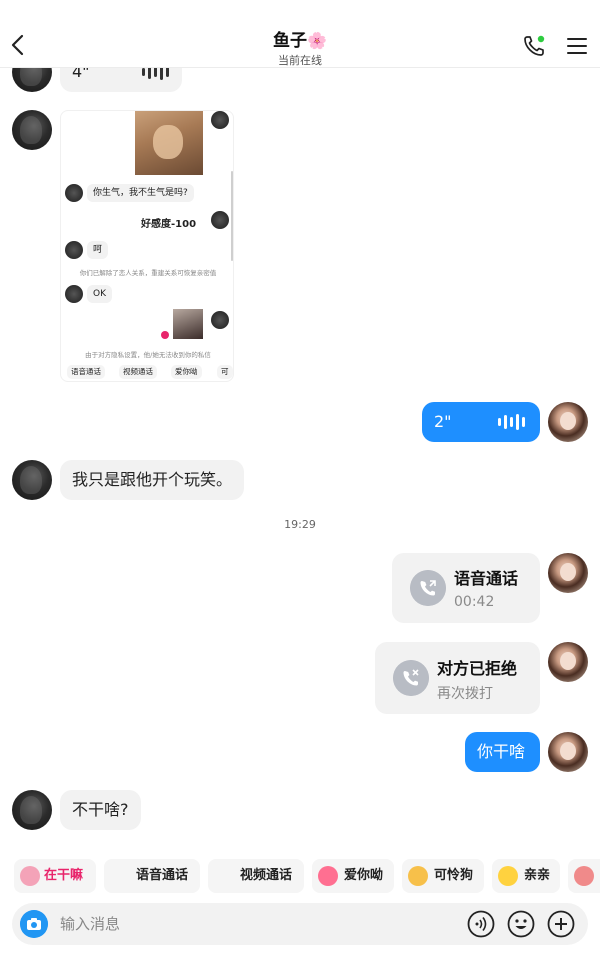 The image size is (600, 960). What do you see at coordinates (138, 372) in the screenshot?
I see `mini-chip: 视频通话` at bounding box center [138, 372].